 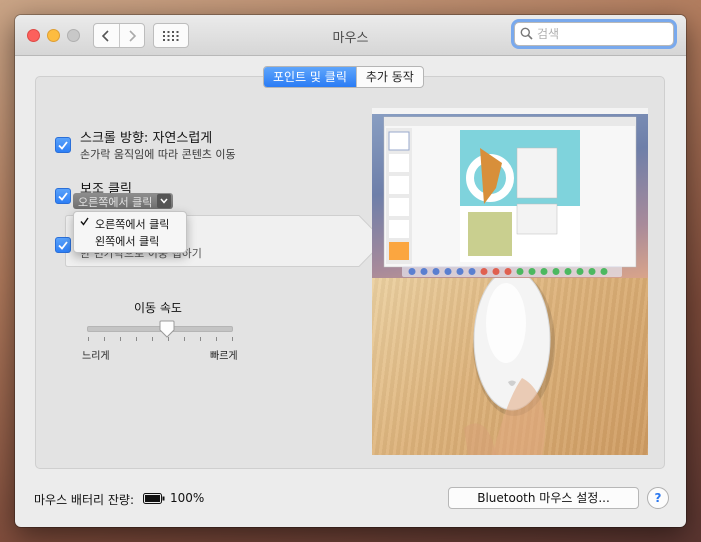 What do you see at coordinates (658, 498) in the screenshot?
I see `help-button: ?` at bounding box center [658, 498].